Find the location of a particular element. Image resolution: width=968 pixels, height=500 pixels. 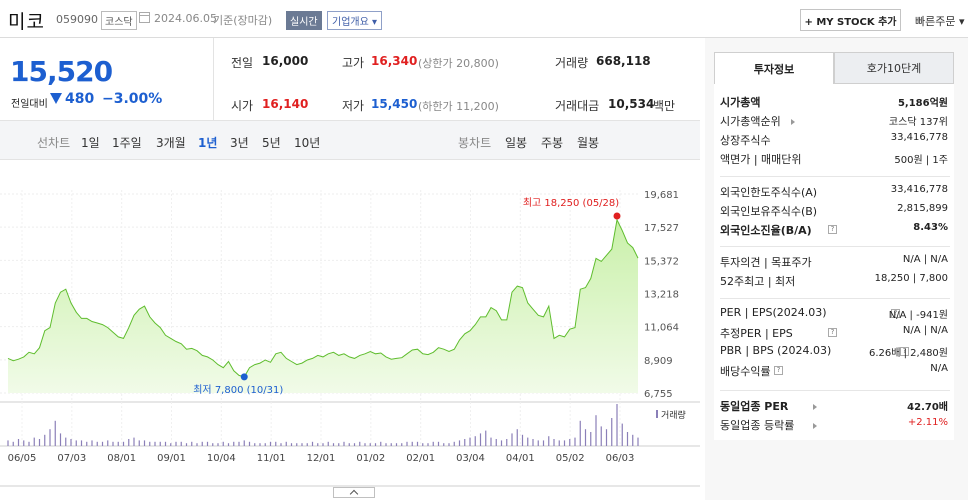

add-my-stock-button: + MY STOCK 추가 is located at coordinates (850, 20).